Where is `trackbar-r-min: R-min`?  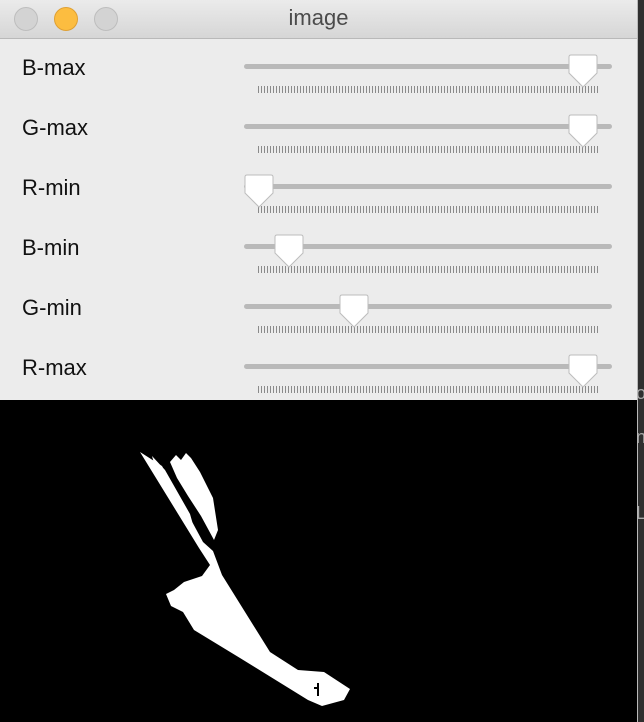
trackbar-r-min: R-min is located at coordinates (318, 189).